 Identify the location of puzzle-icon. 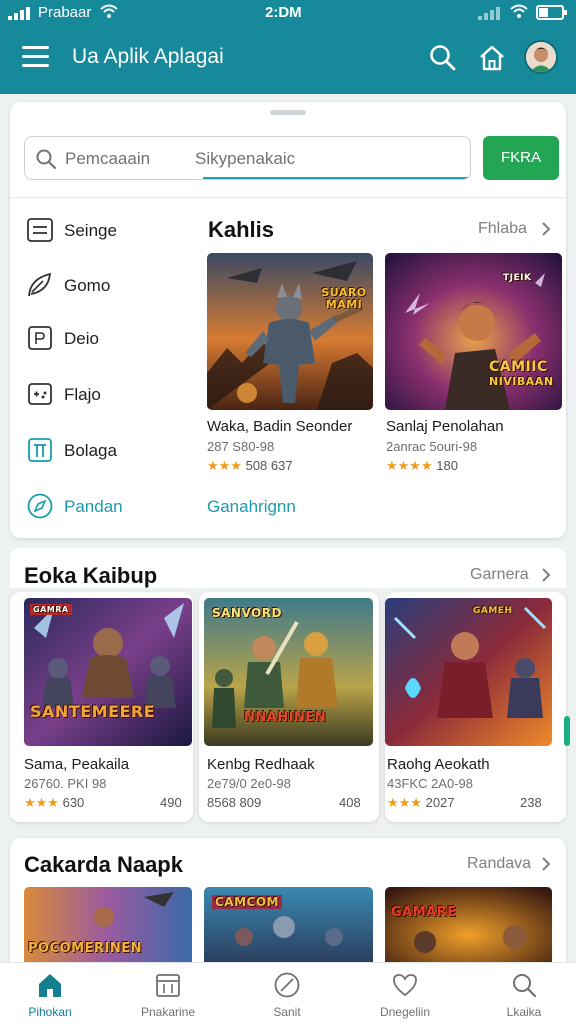
(40, 338).